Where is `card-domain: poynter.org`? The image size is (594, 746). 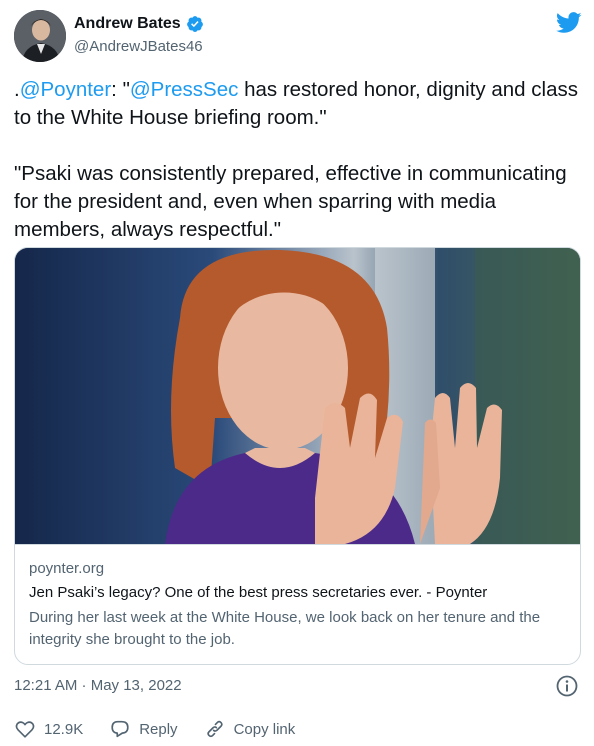
card-domain: poynter.org is located at coordinates (67, 568).